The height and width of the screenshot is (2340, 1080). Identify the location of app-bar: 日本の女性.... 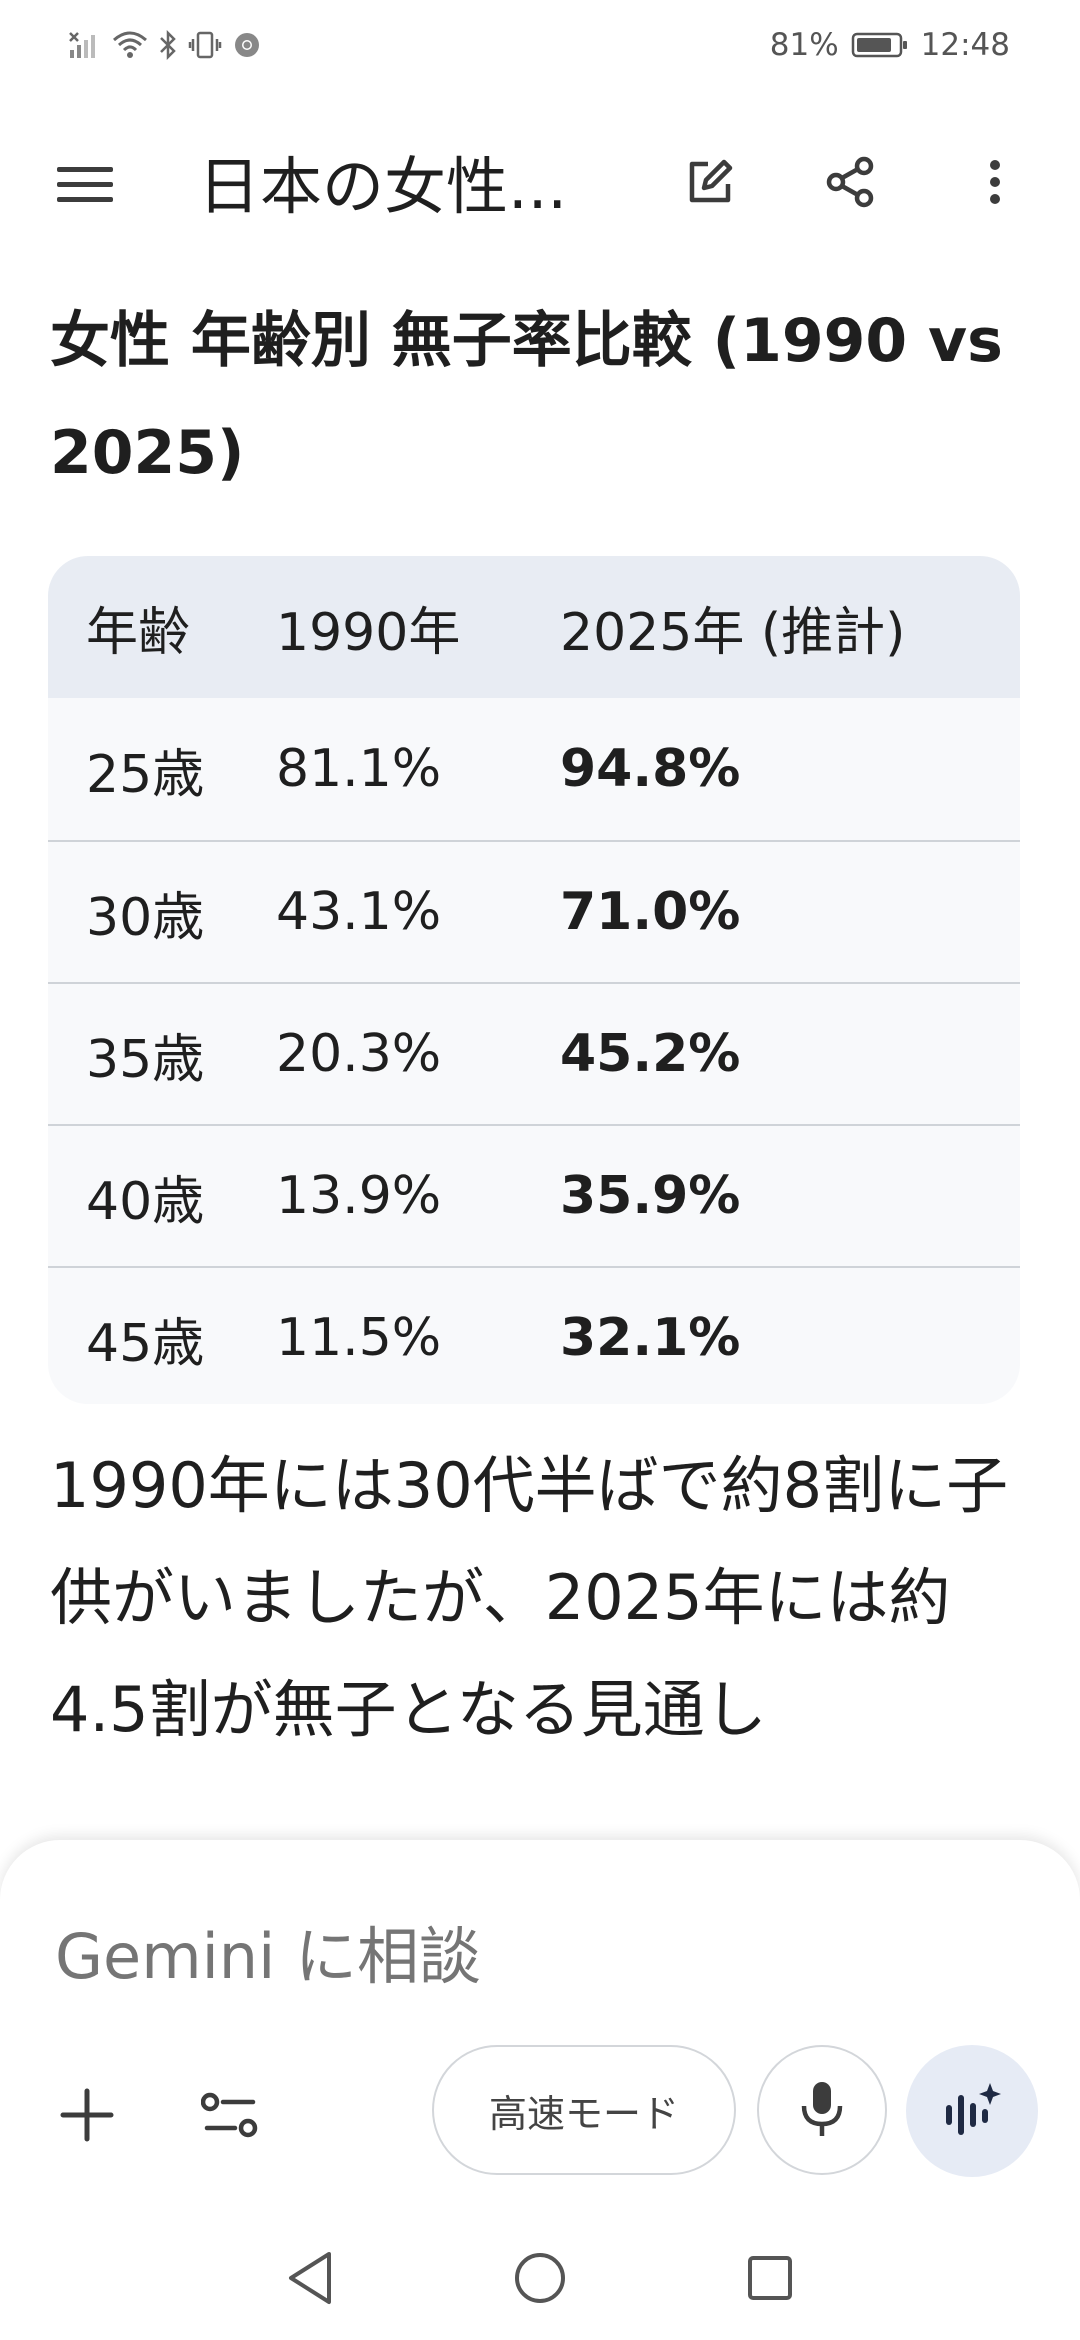
(540, 175).